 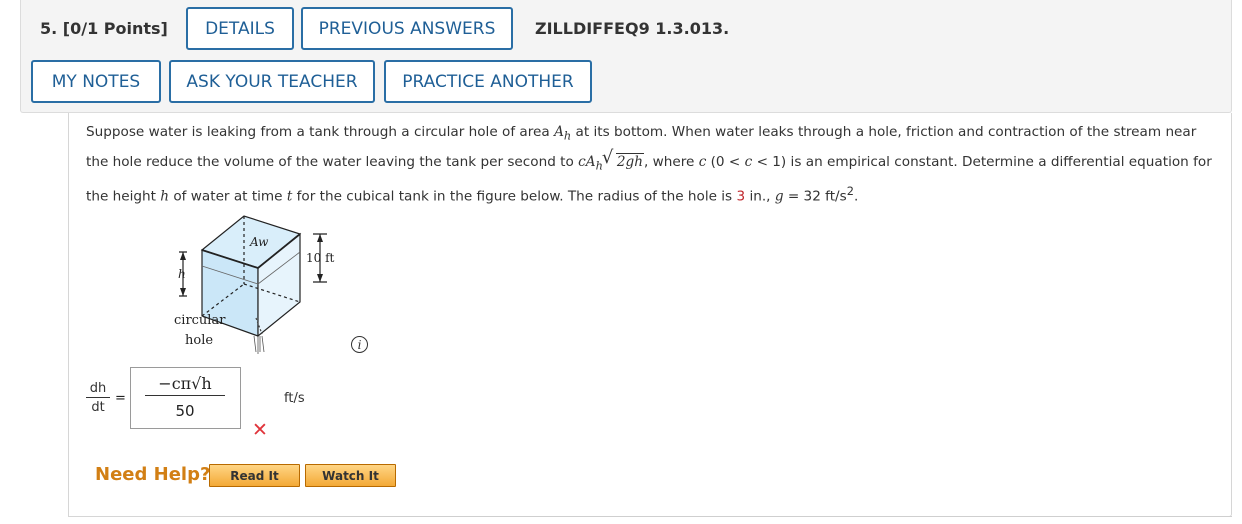 What do you see at coordinates (260, 430) in the screenshot?
I see `incorrect-icon: ✕` at bounding box center [260, 430].